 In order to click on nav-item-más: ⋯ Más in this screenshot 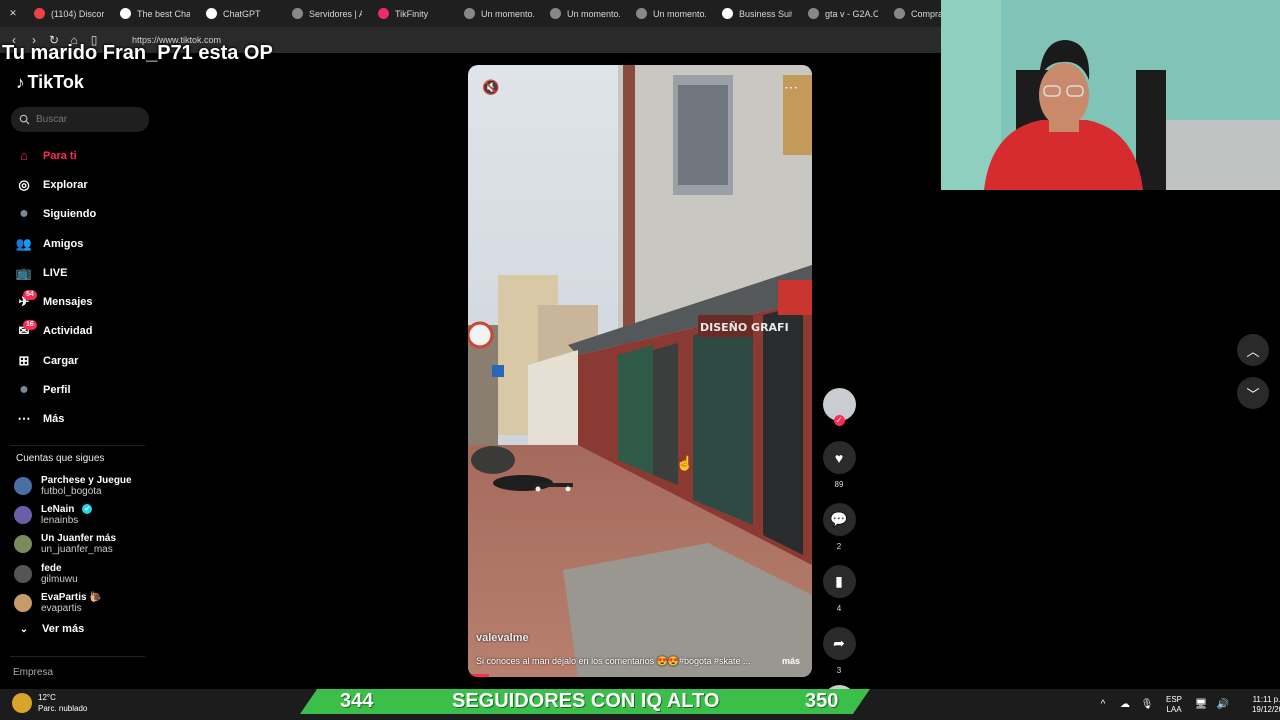, I will do `click(80, 419)`.